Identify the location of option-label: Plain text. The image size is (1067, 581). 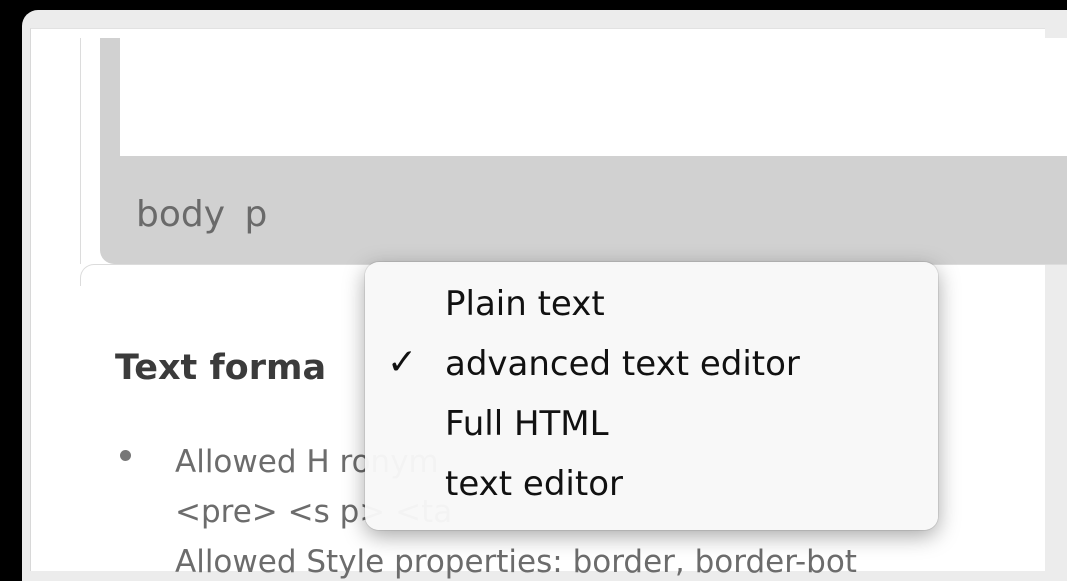
(525, 304).